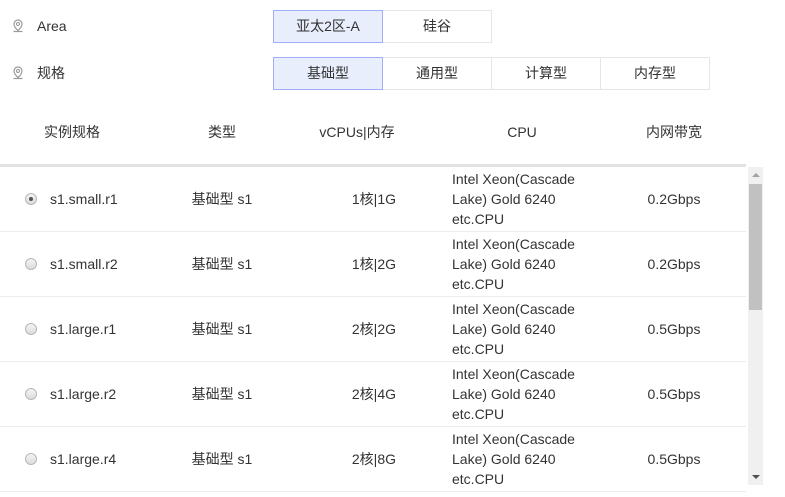 This screenshot has height=497, width=785. Describe the element at coordinates (222, 132) in the screenshot. I see `header-type: 类型` at that location.